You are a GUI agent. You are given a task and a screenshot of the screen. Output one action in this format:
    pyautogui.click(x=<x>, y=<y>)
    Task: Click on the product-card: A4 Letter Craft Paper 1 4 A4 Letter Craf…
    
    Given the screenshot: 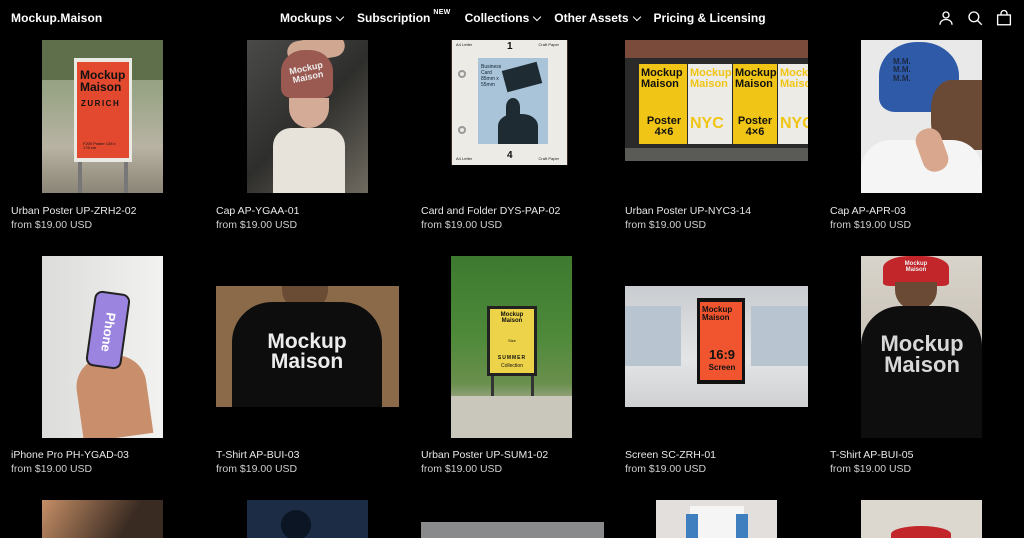 What is the action you would take?
    pyautogui.click(x=509, y=102)
    